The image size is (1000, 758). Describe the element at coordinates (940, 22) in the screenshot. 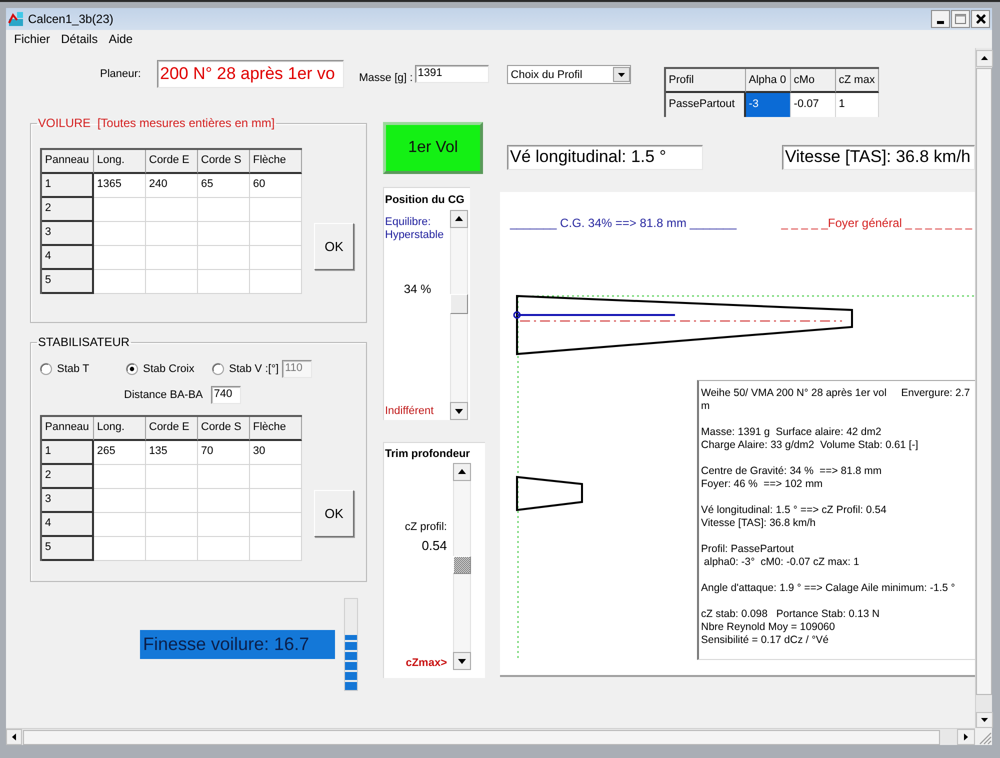

I see `minimize-icon` at that location.